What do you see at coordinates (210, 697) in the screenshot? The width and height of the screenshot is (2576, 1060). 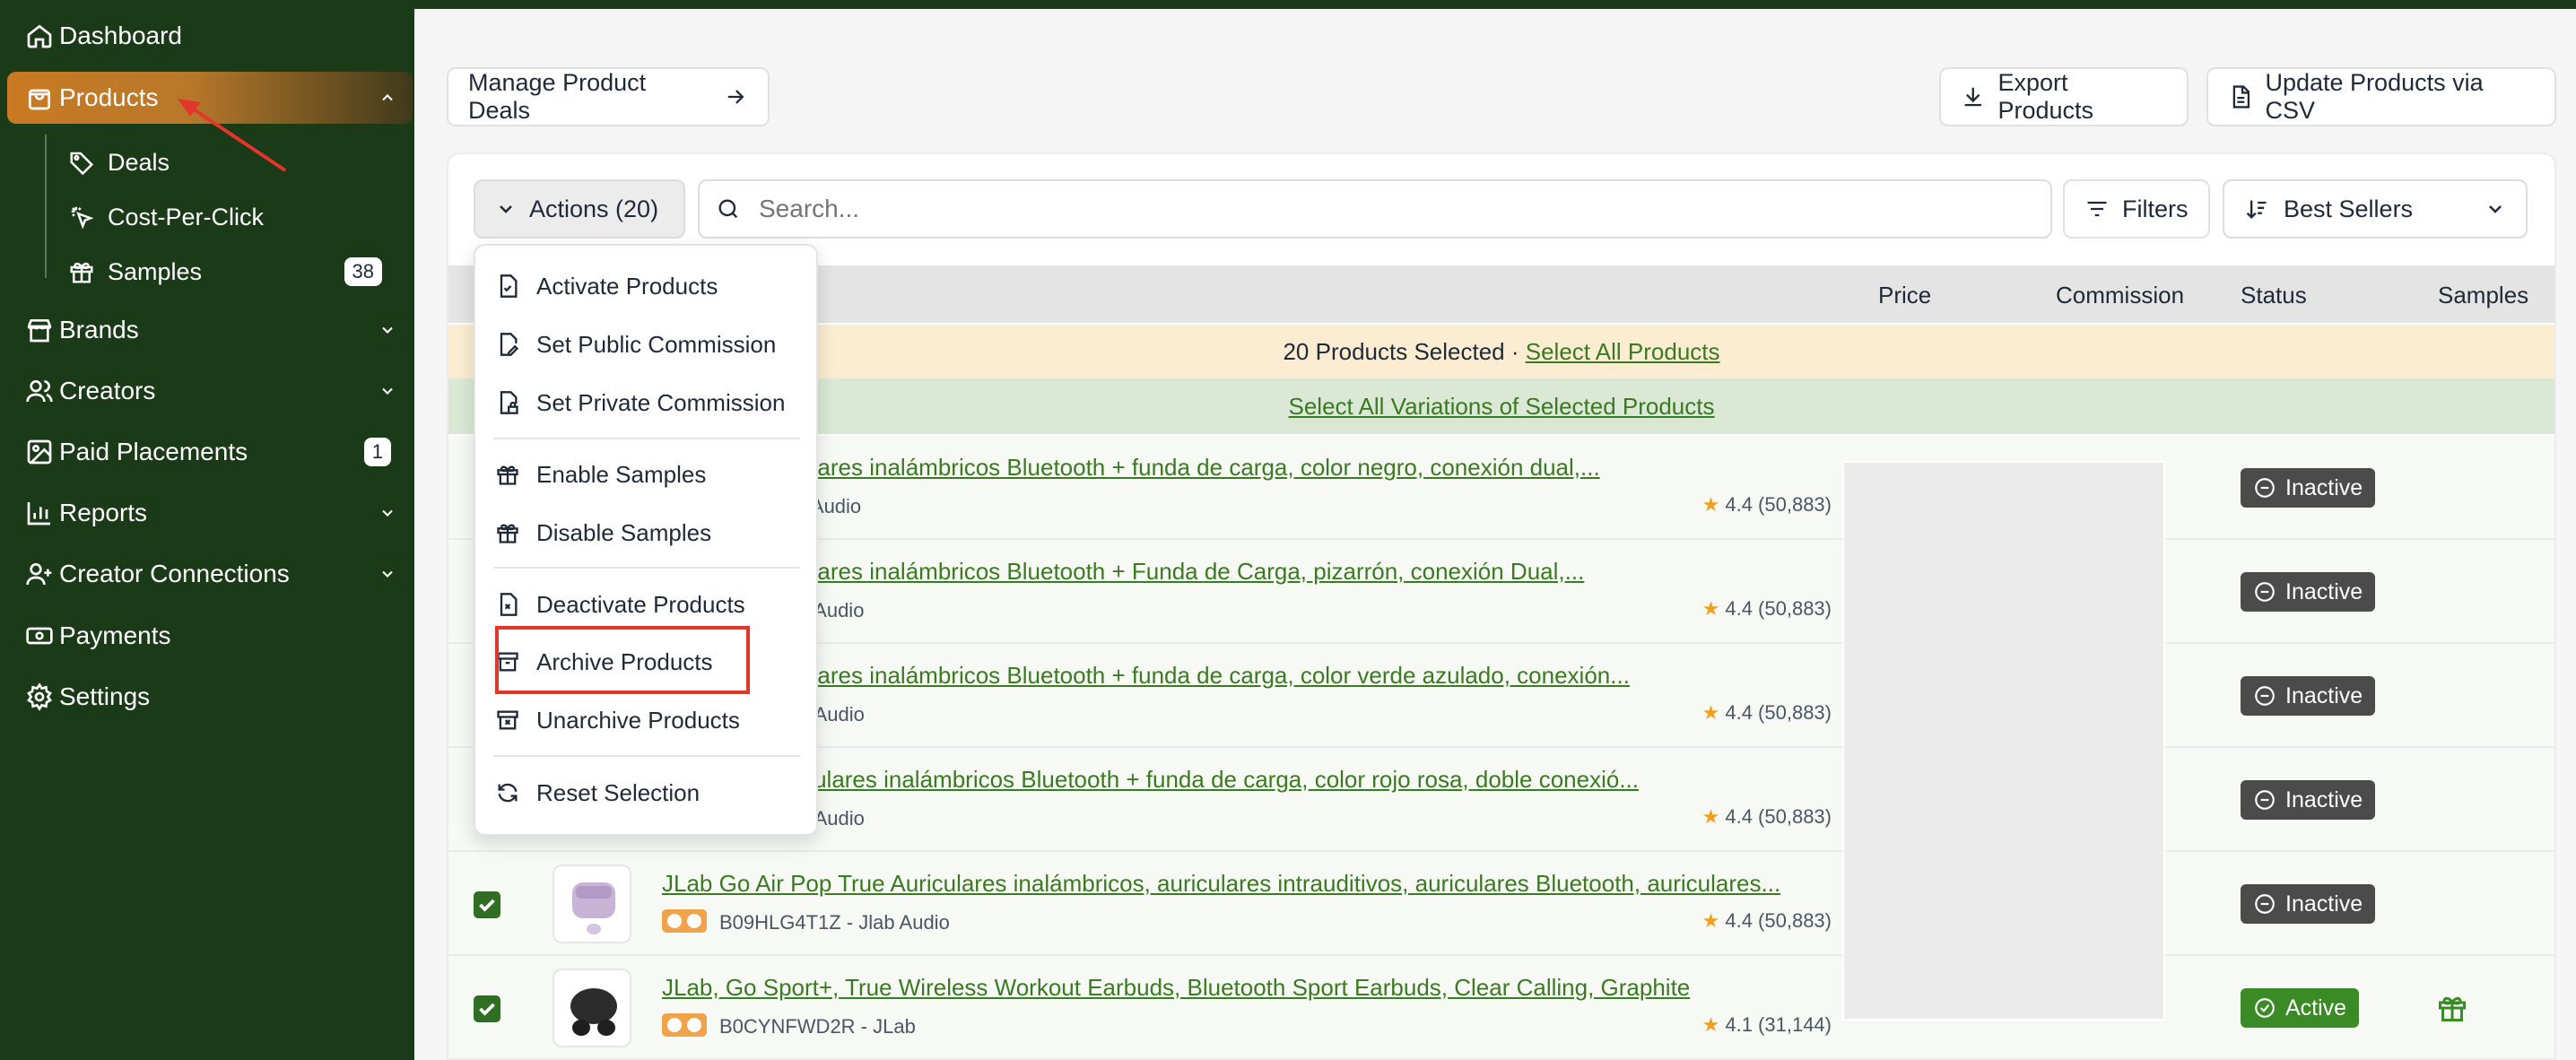 I see `sidebar-item-settings: Settings` at bounding box center [210, 697].